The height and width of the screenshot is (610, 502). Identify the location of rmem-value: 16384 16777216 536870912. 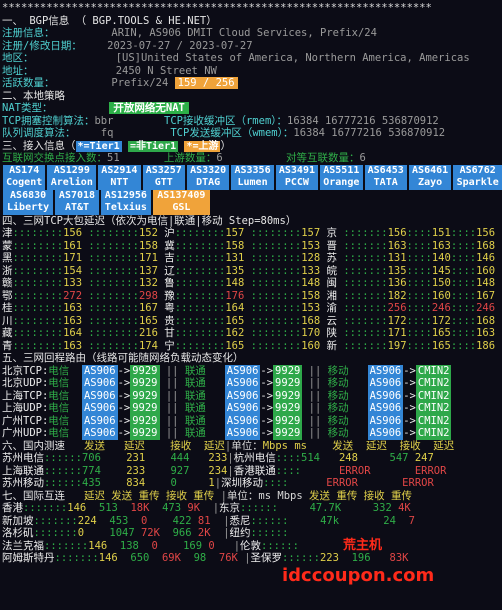
(363, 120).